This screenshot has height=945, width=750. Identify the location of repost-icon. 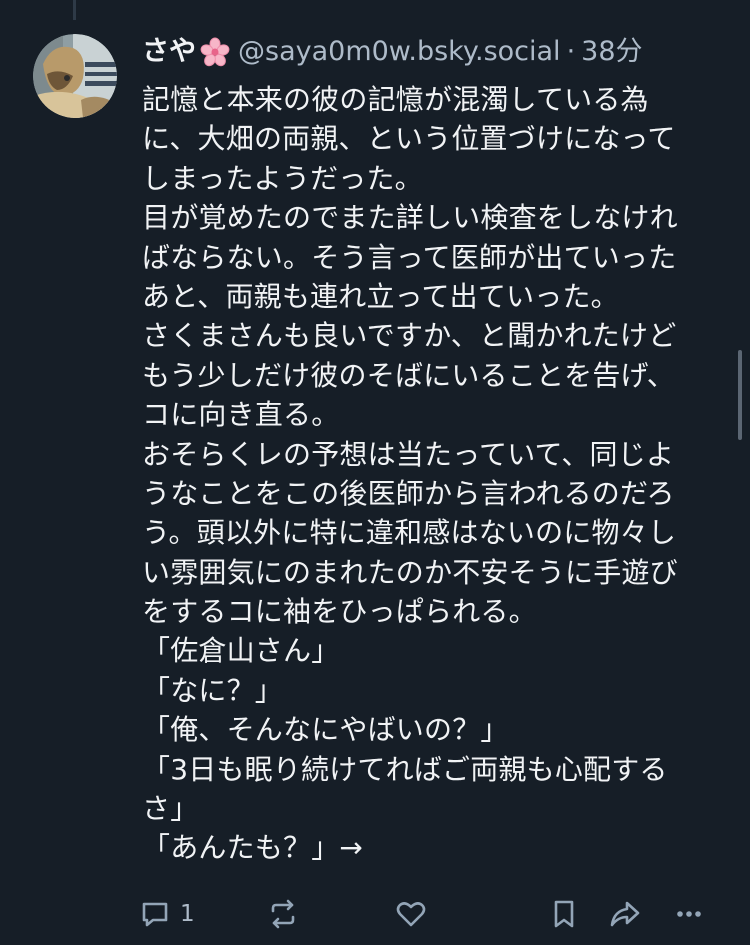
(283, 914).